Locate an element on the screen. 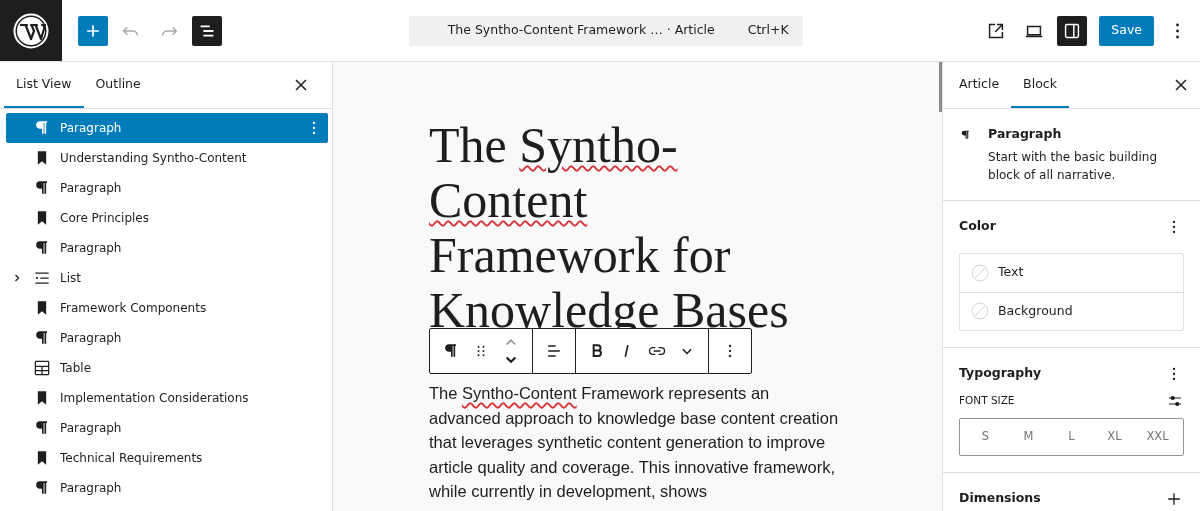 Image resolution: width=1200 pixels, height=511 pixels. section-title: Dimensions is located at coordinates (1000, 498).